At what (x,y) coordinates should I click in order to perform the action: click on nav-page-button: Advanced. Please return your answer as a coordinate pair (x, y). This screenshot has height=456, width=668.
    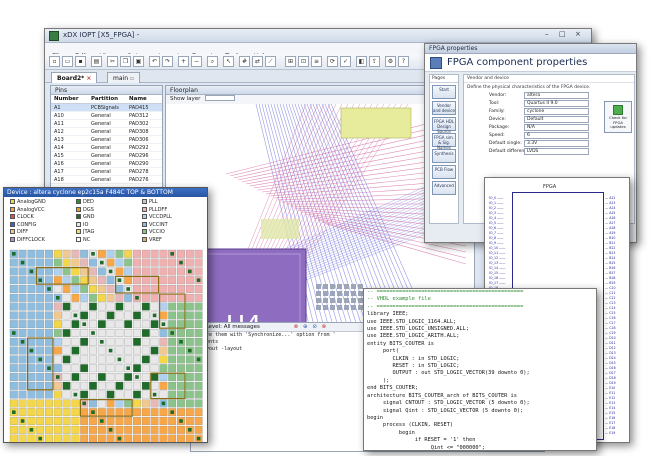
    Looking at the image, I should click on (444, 188).